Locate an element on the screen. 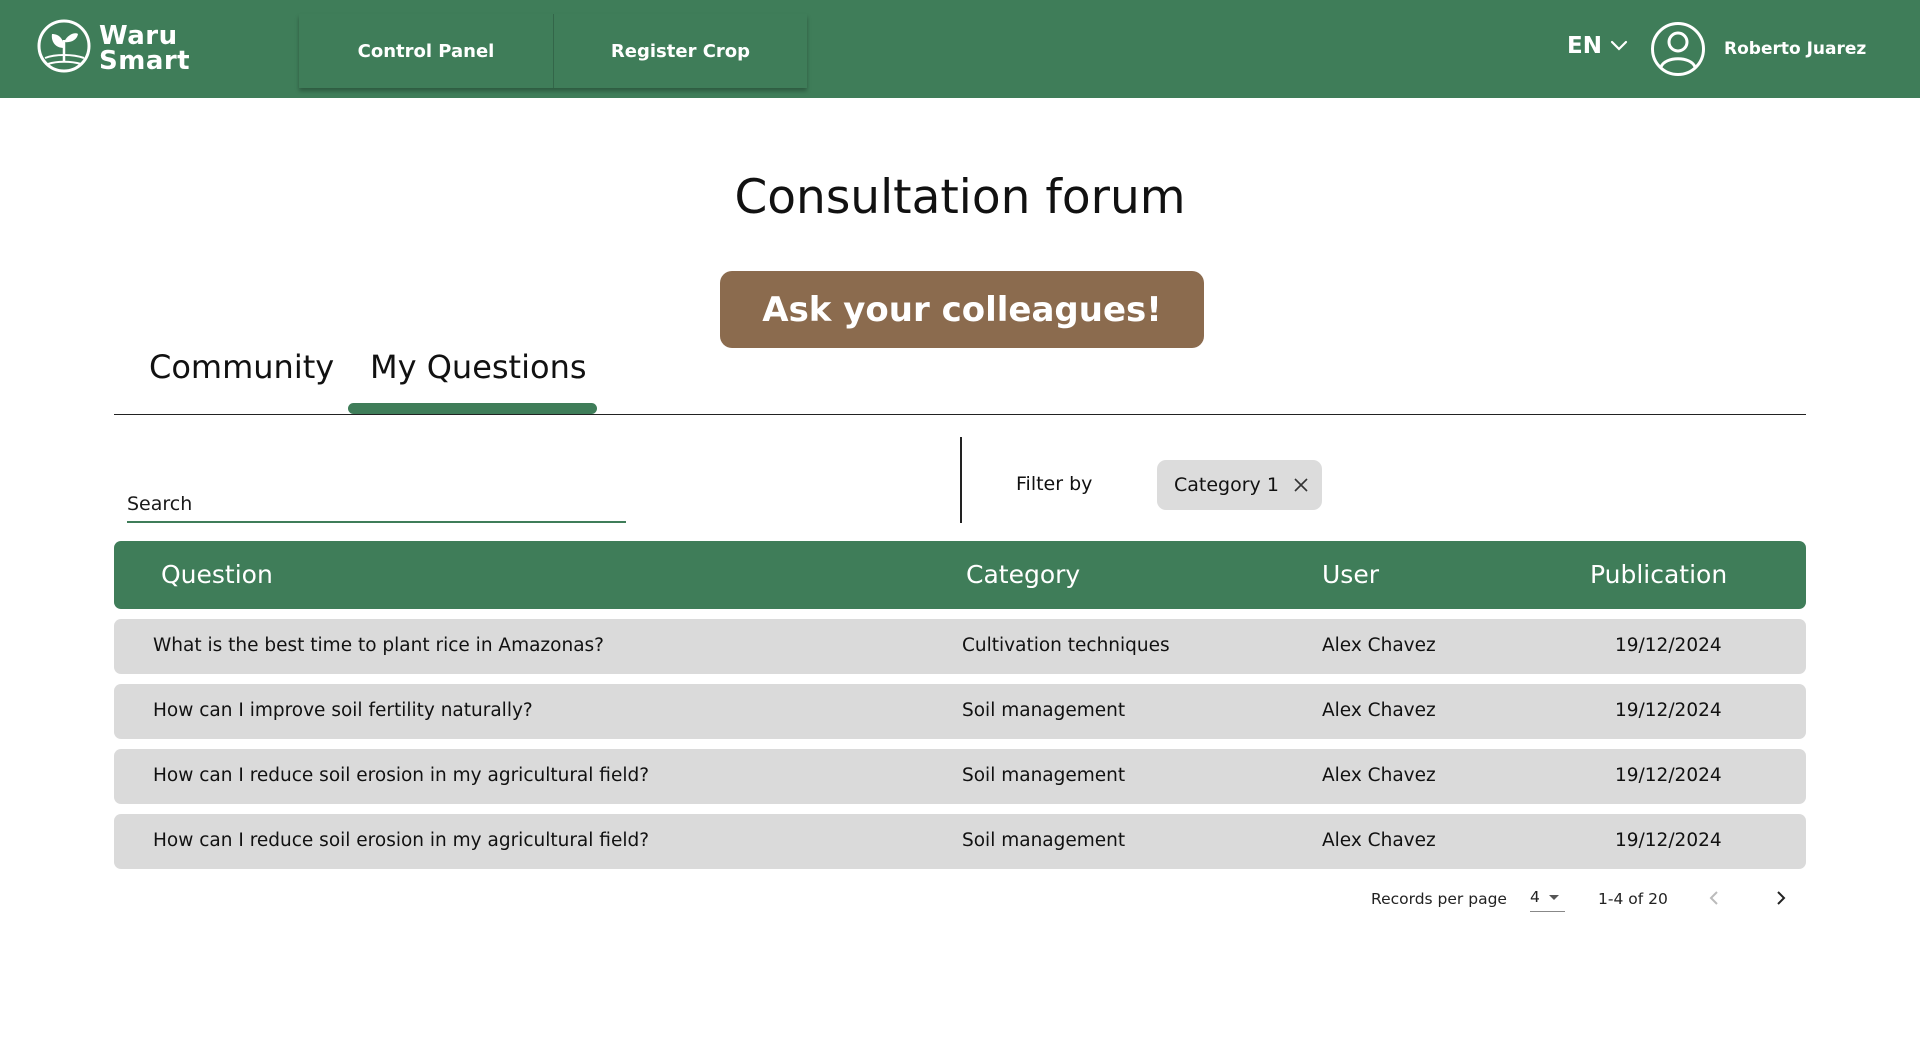 The width and height of the screenshot is (1920, 1064). cell-category: Cultivation techniques is located at coordinates (1066, 645).